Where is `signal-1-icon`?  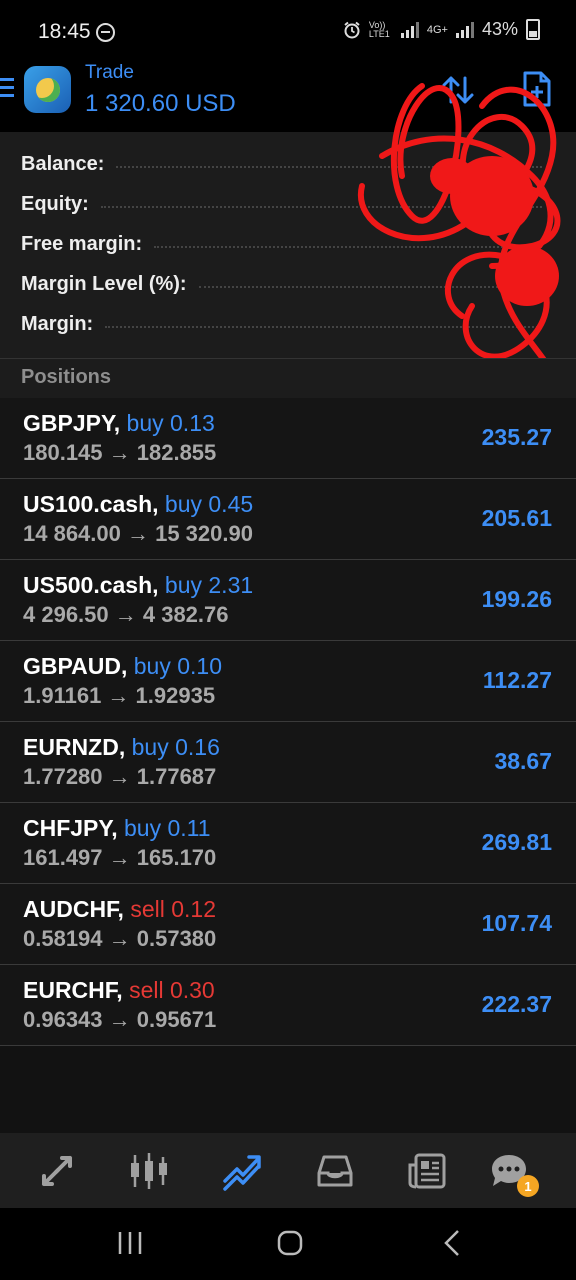 signal-1-icon is located at coordinates (409, 29).